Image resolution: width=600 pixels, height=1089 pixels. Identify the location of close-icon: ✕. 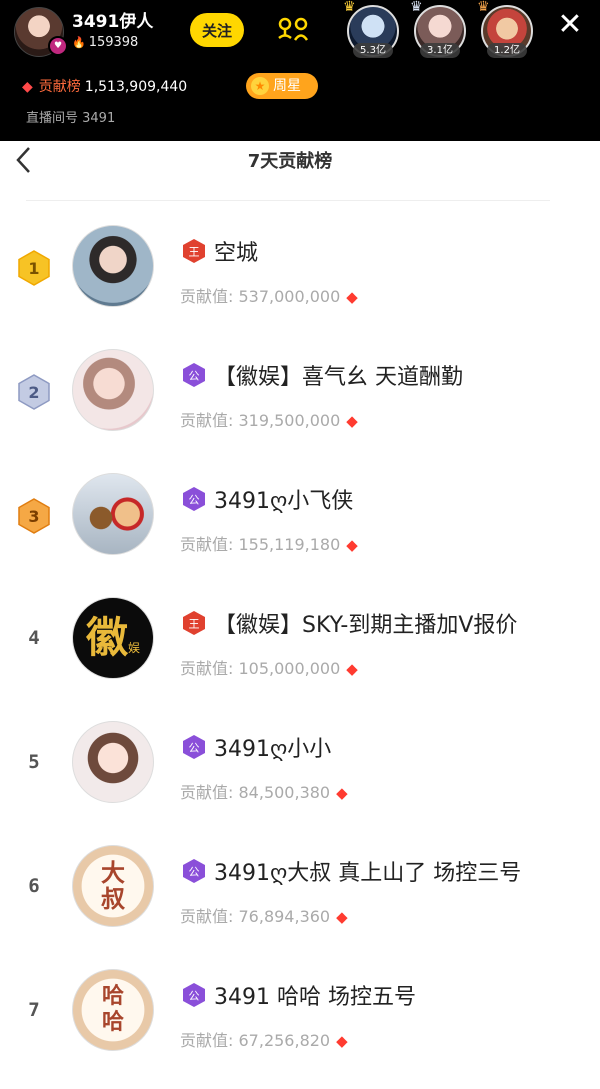
(570, 26).